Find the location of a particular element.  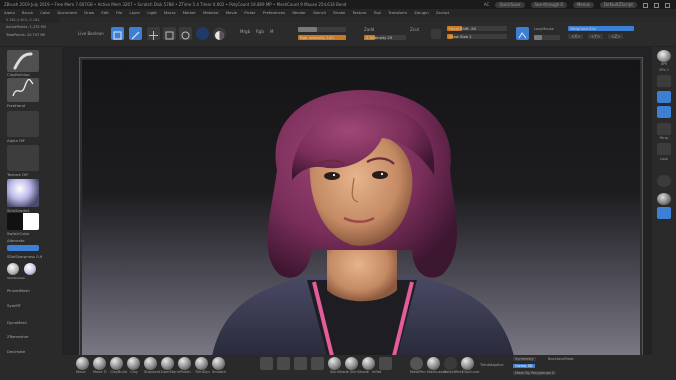

dynamesh-button: DynaMesh is located at coordinates (25, 322).